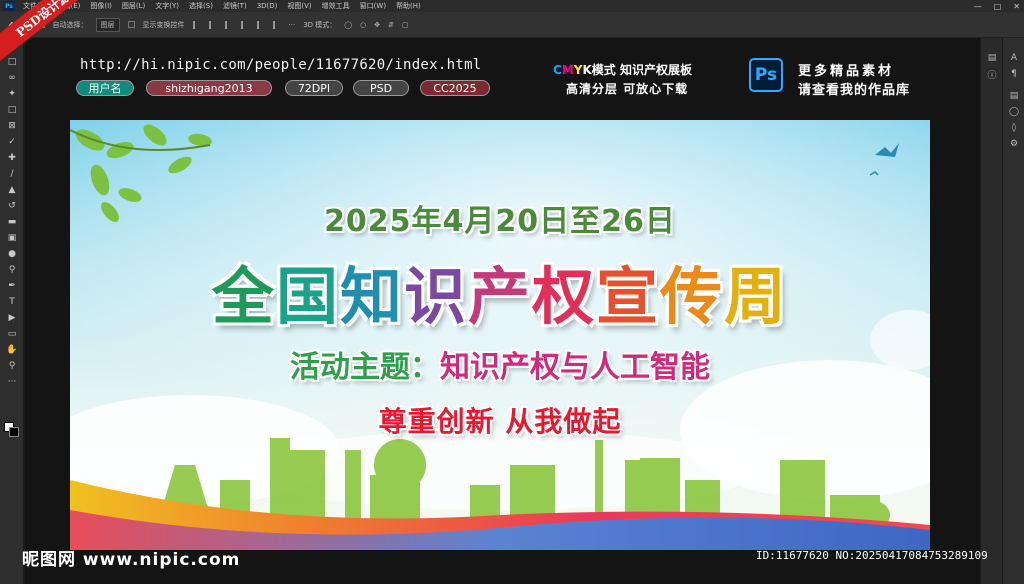 This screenshot has height=584, width=1024. What do you see at coordinates (12, 158) in the screenshot?
I see `healing-brush-tool-icon: ✚` at bounding box center [12, 158].